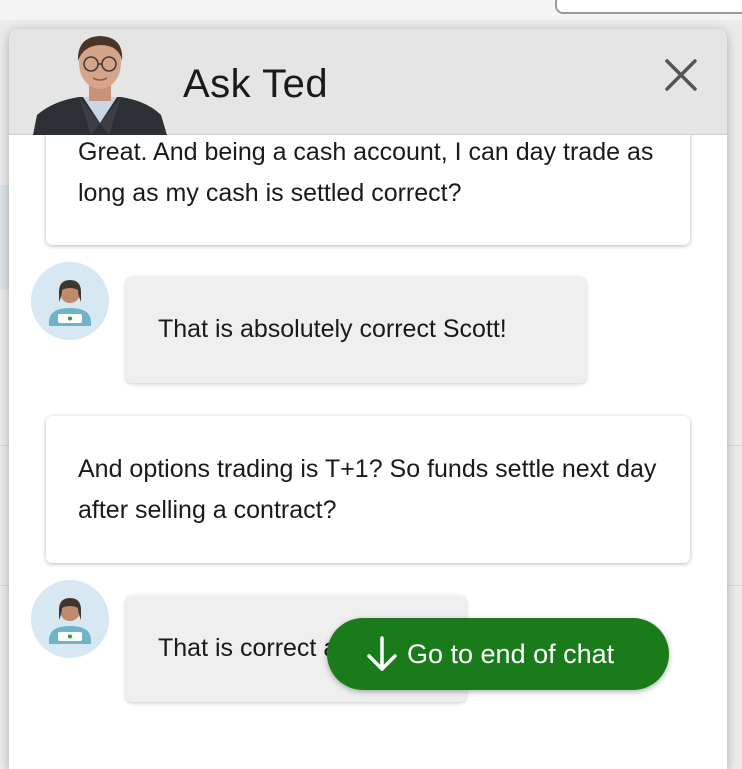 This screenshot has width=742, height=769. I want to click on agent-message: That is absolutely correct Scott!, so click(356, 330).